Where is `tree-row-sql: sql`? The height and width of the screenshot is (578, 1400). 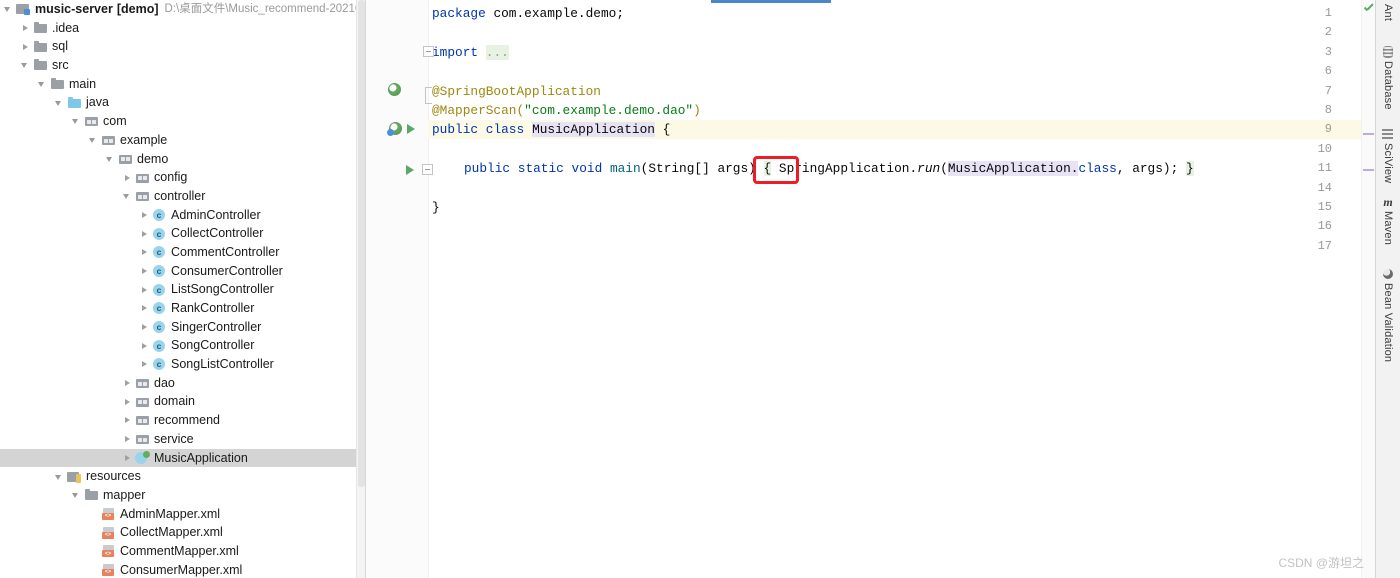
tree-row-sql: sql is located at coordinates (183, 46).